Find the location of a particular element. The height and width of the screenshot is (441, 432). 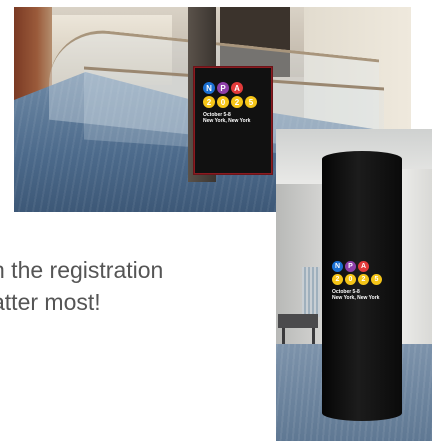

body-text: n the registration atter most! is located at coordinates (138, 286).